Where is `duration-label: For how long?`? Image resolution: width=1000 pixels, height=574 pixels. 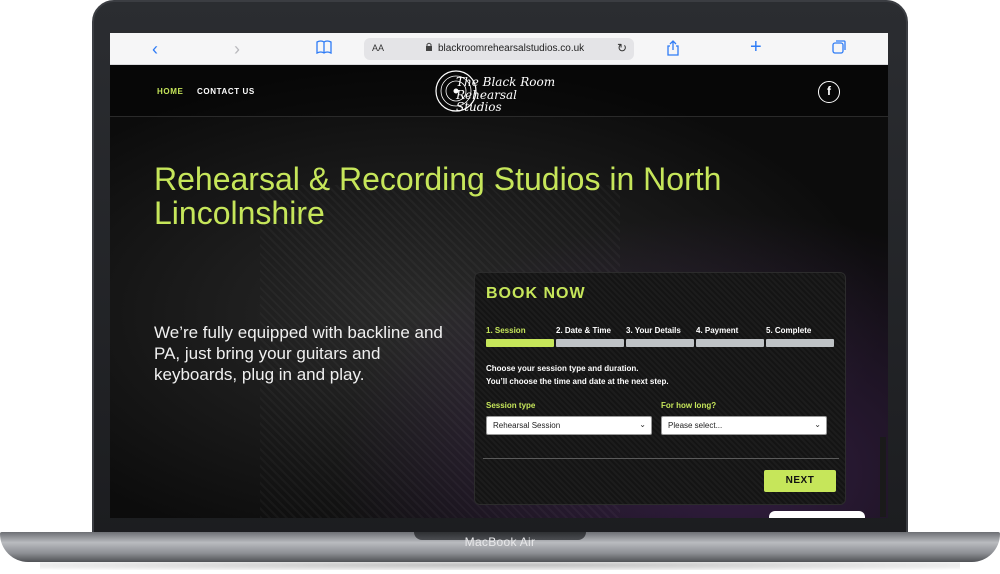 duration-label: For how long? is located at coordinates (689, 405).